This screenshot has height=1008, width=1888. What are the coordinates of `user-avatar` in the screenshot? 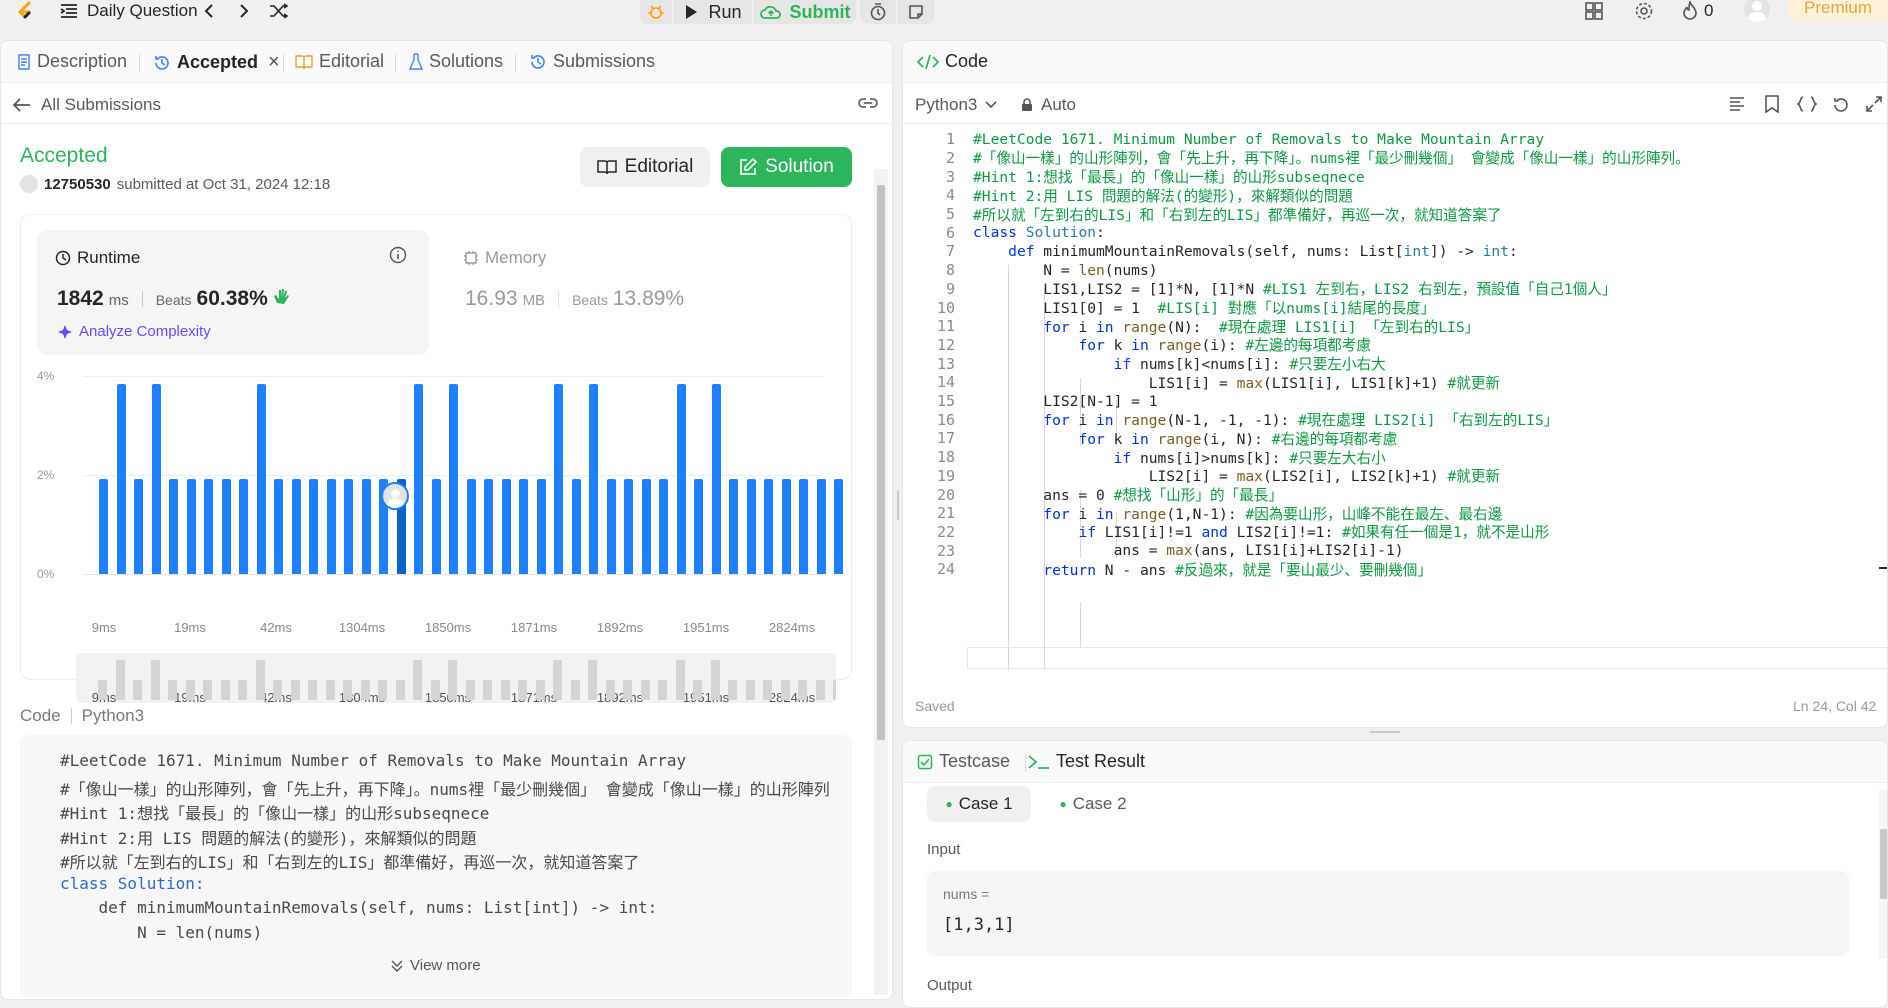 It's located at (1757, 11).